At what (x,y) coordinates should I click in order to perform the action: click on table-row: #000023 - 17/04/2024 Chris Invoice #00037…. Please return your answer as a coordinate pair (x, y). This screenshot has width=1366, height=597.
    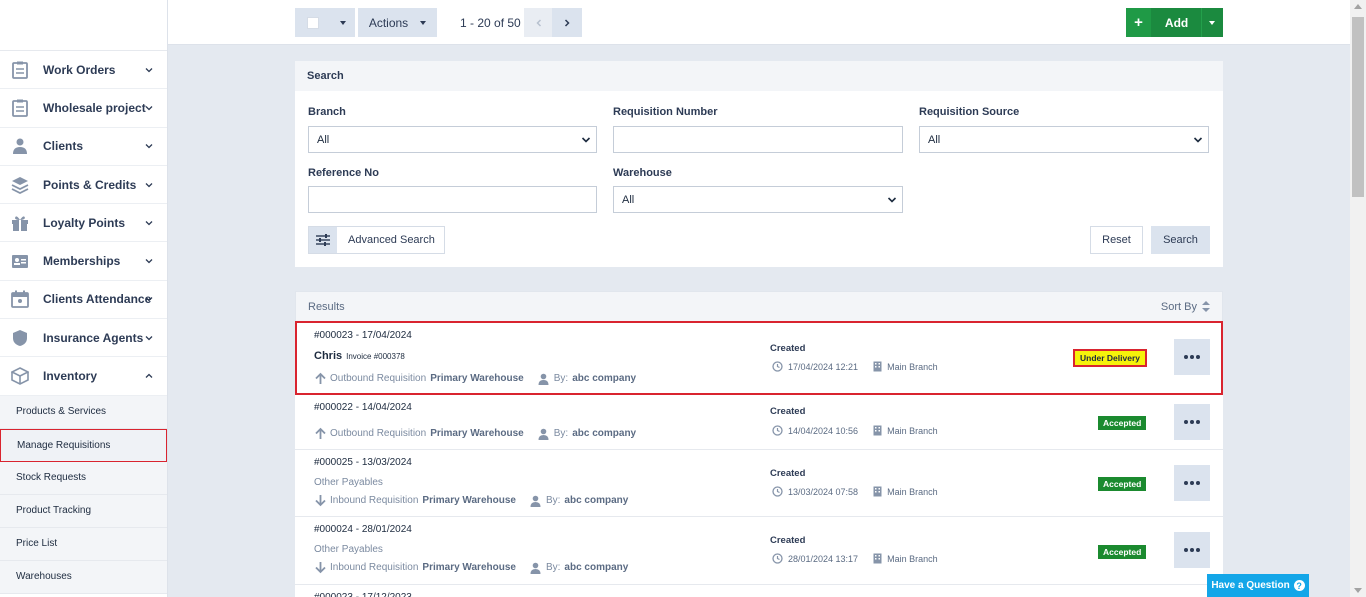
    Looking at the image, I should click on (759, 358).